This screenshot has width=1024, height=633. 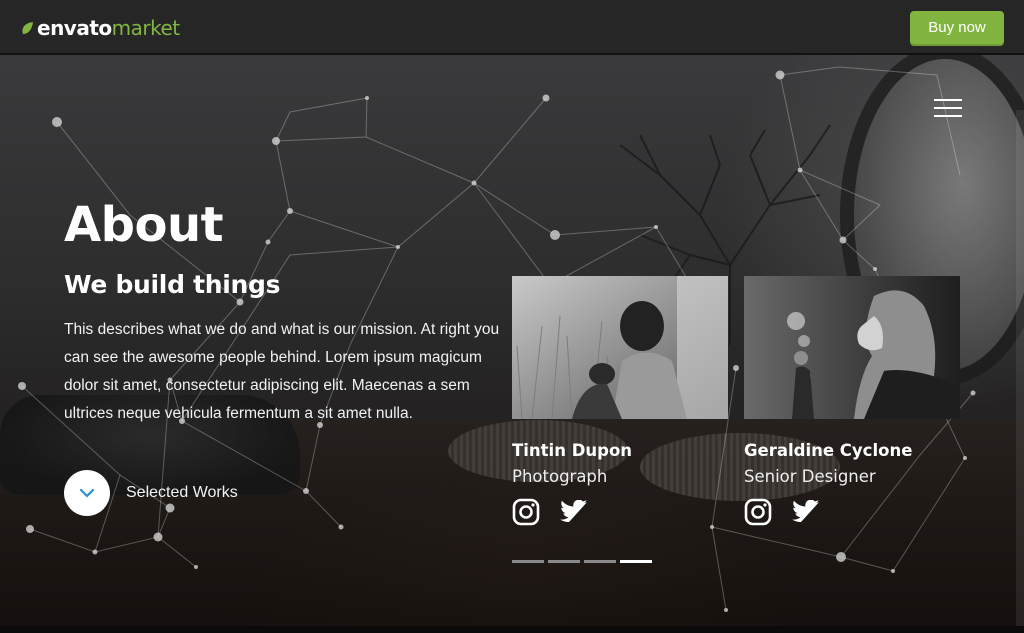 I want to click on brand-market: market, so click(x=145, y=28).